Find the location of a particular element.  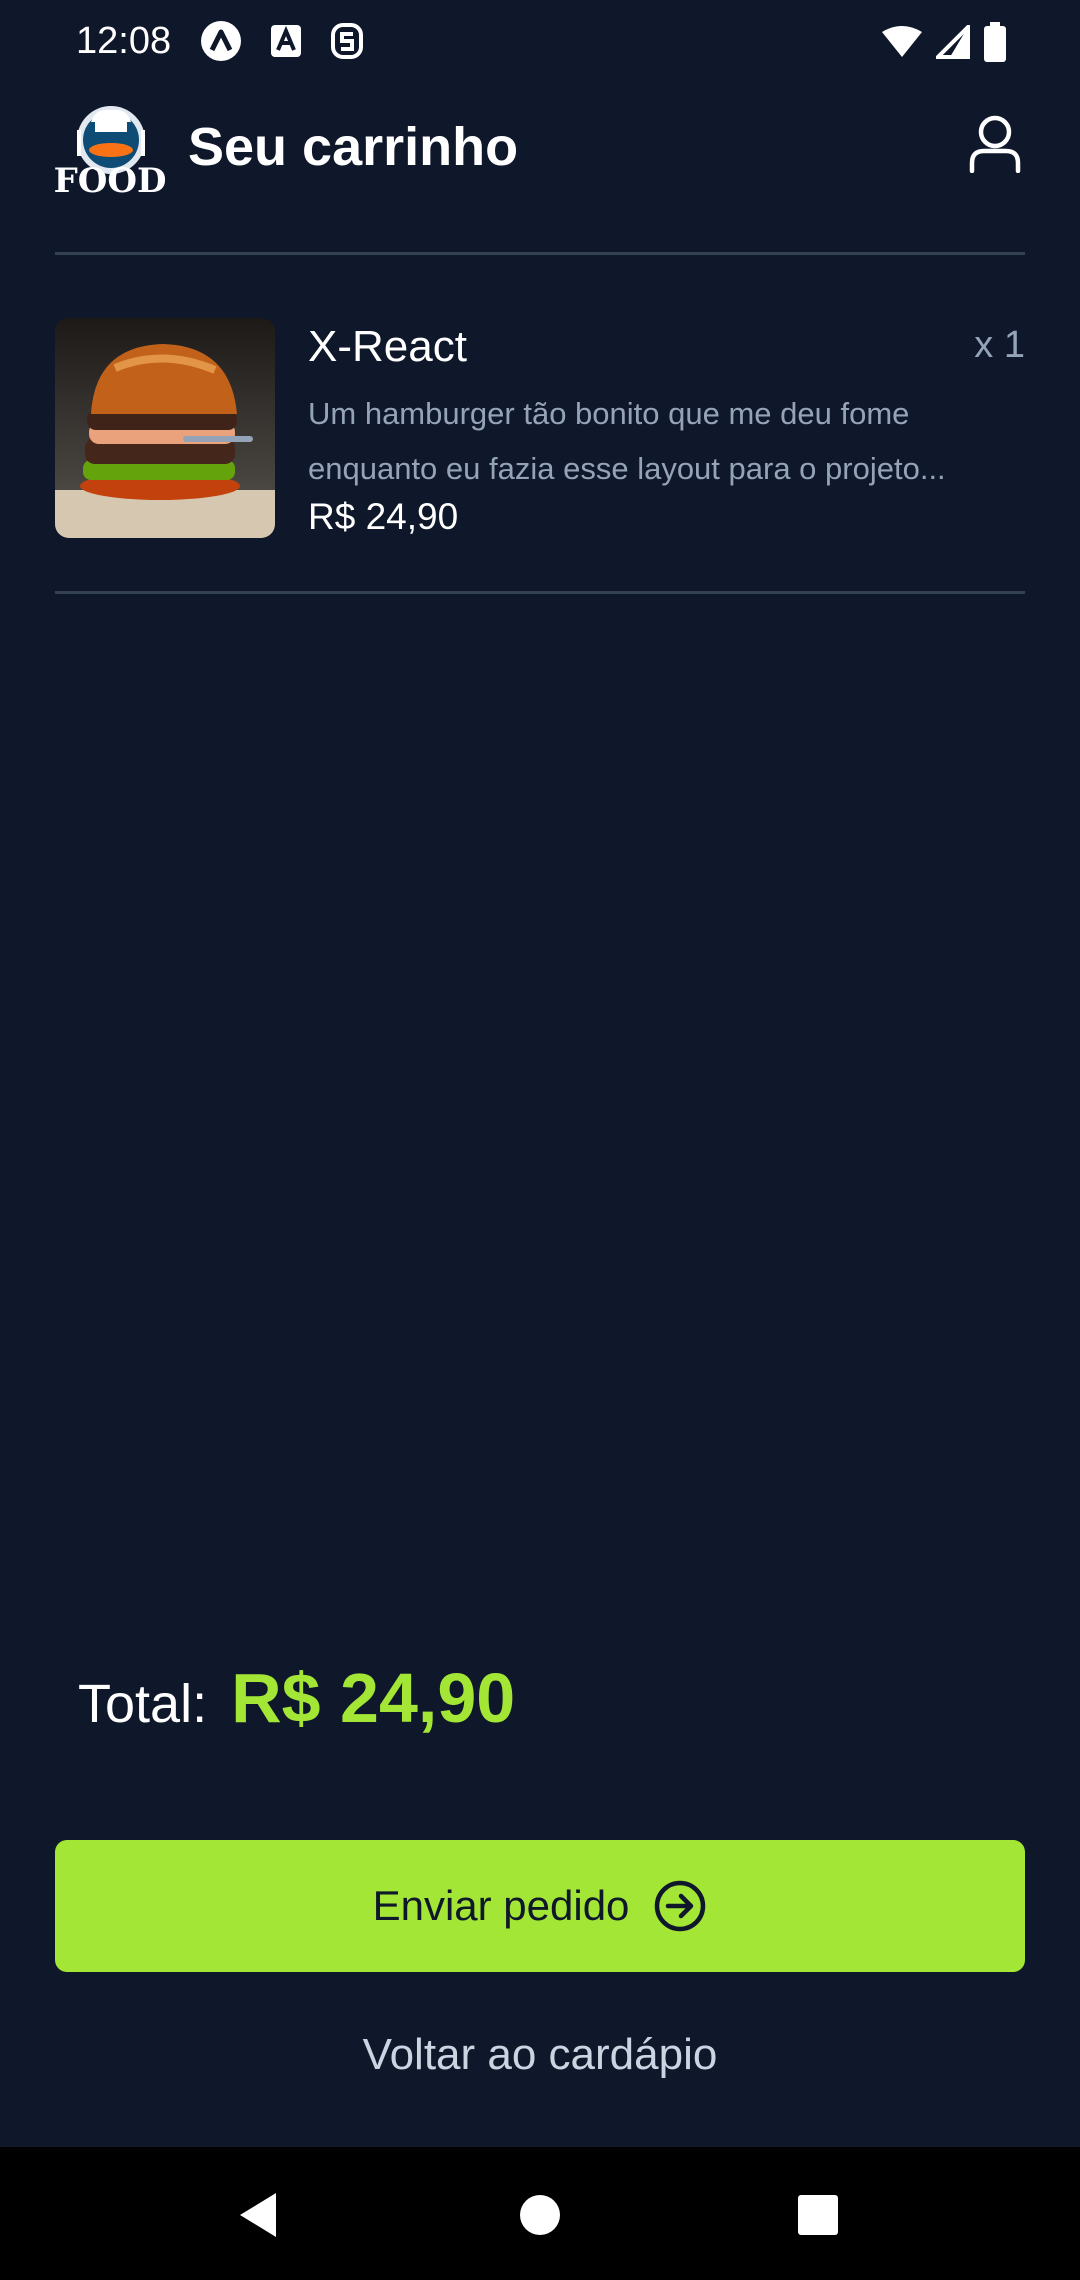

send-order-button: Enviar pedido is located at coordinates (540, 1906).